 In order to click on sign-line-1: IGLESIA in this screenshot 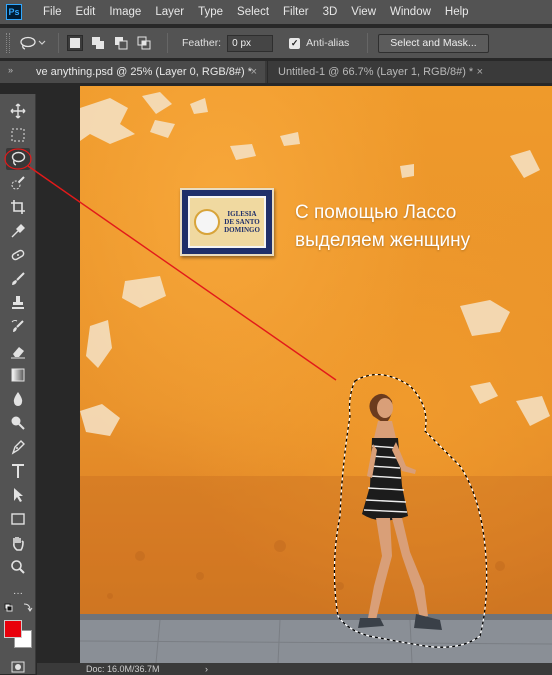, I will do `click(242, 214)`.